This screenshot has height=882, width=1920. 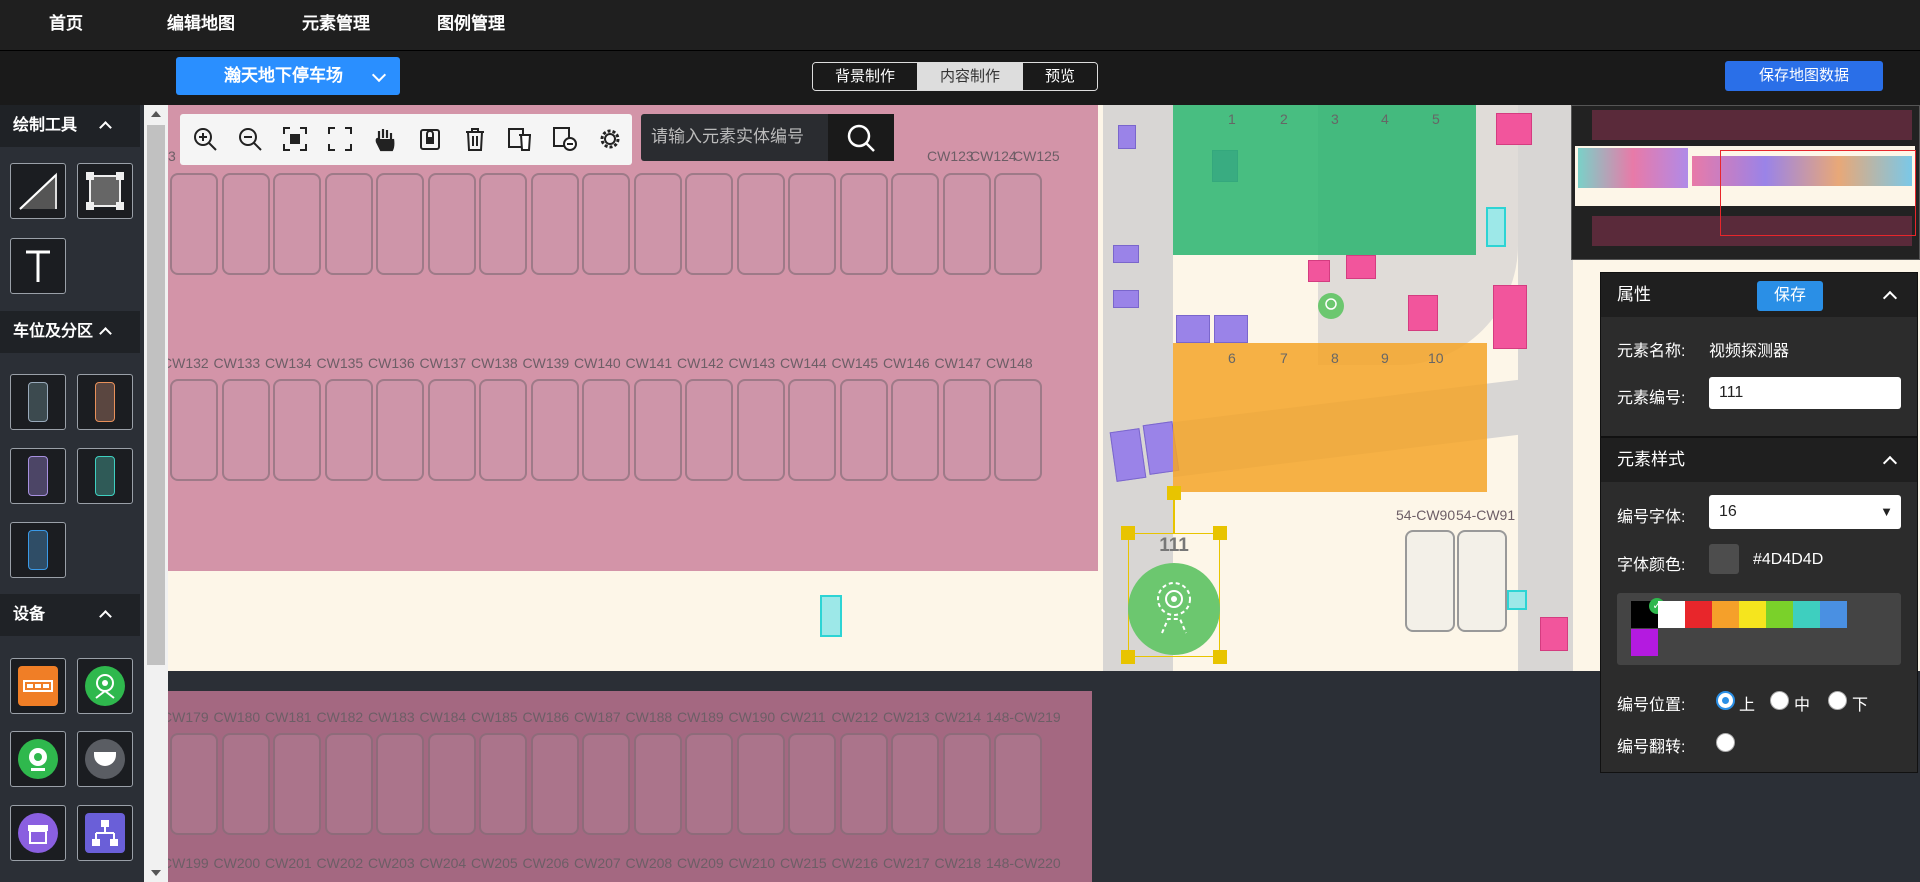 I want to click on device-display-screen-button, so click(x=38, y=686).